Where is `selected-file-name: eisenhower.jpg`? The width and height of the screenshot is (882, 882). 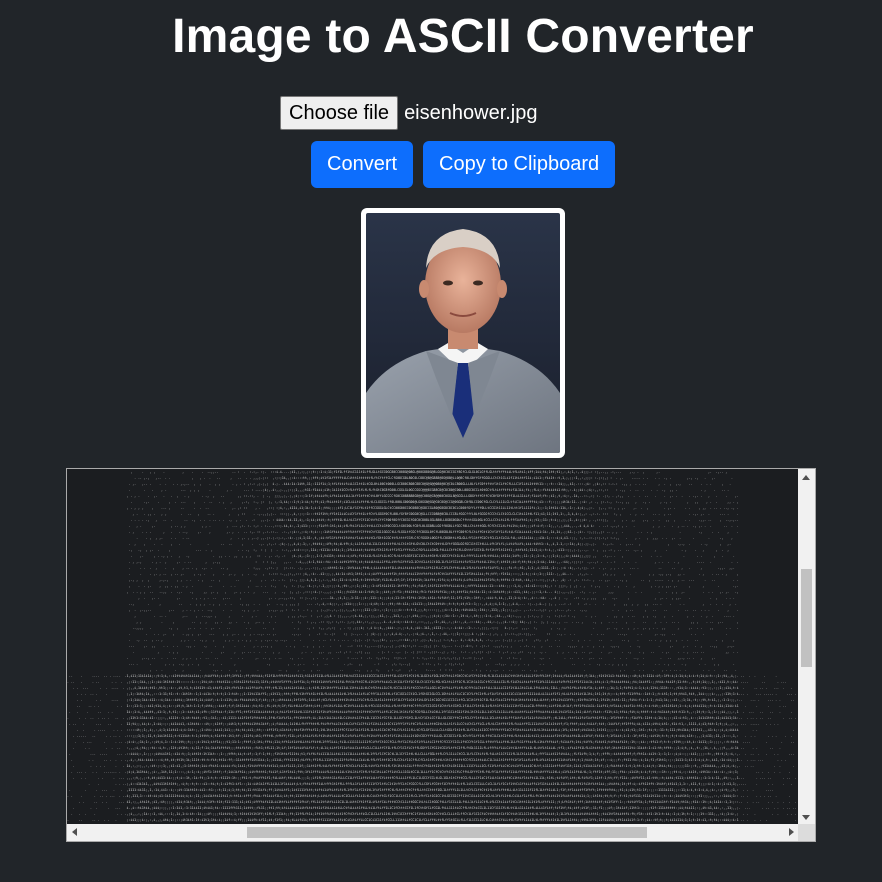
selected-file-name: eisenhower.jpg is located at coordinates (471, 112).